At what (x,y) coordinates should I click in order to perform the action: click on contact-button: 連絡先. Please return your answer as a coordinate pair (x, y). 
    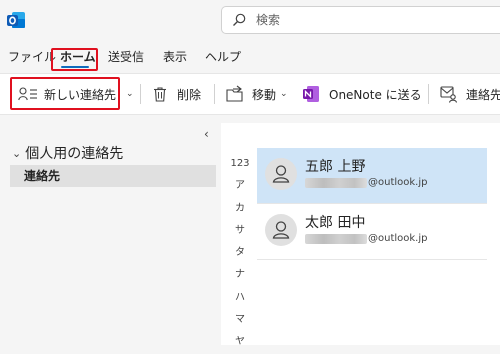
    Looking at the image, I should click on (470, 94).